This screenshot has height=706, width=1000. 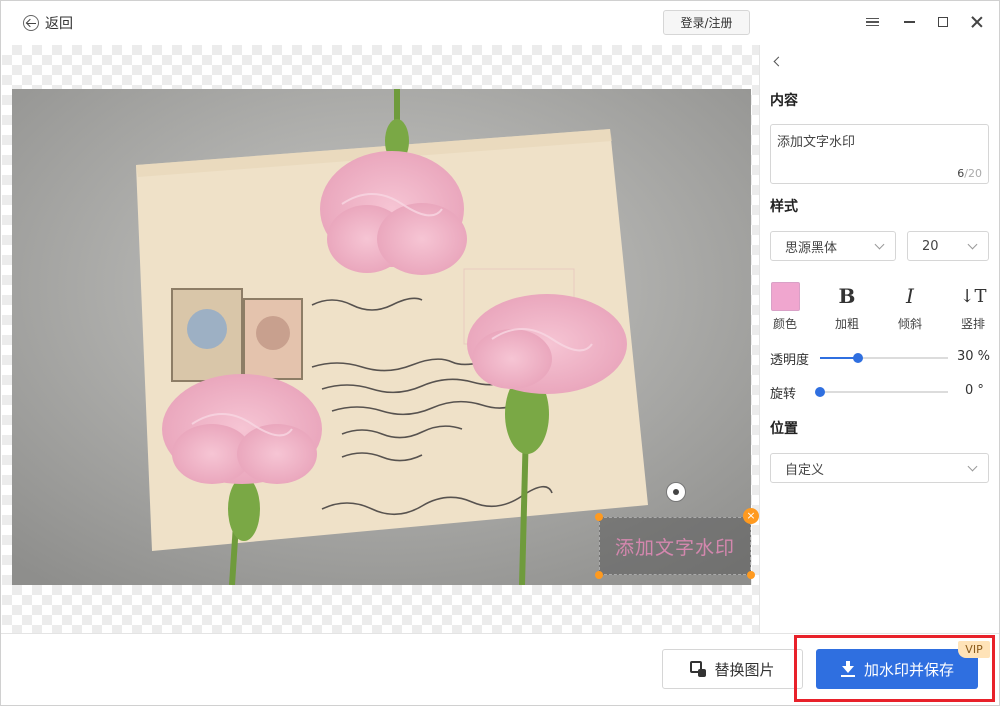 I want to click on bold-tool: B 加粗, so click(x=847, y=306).